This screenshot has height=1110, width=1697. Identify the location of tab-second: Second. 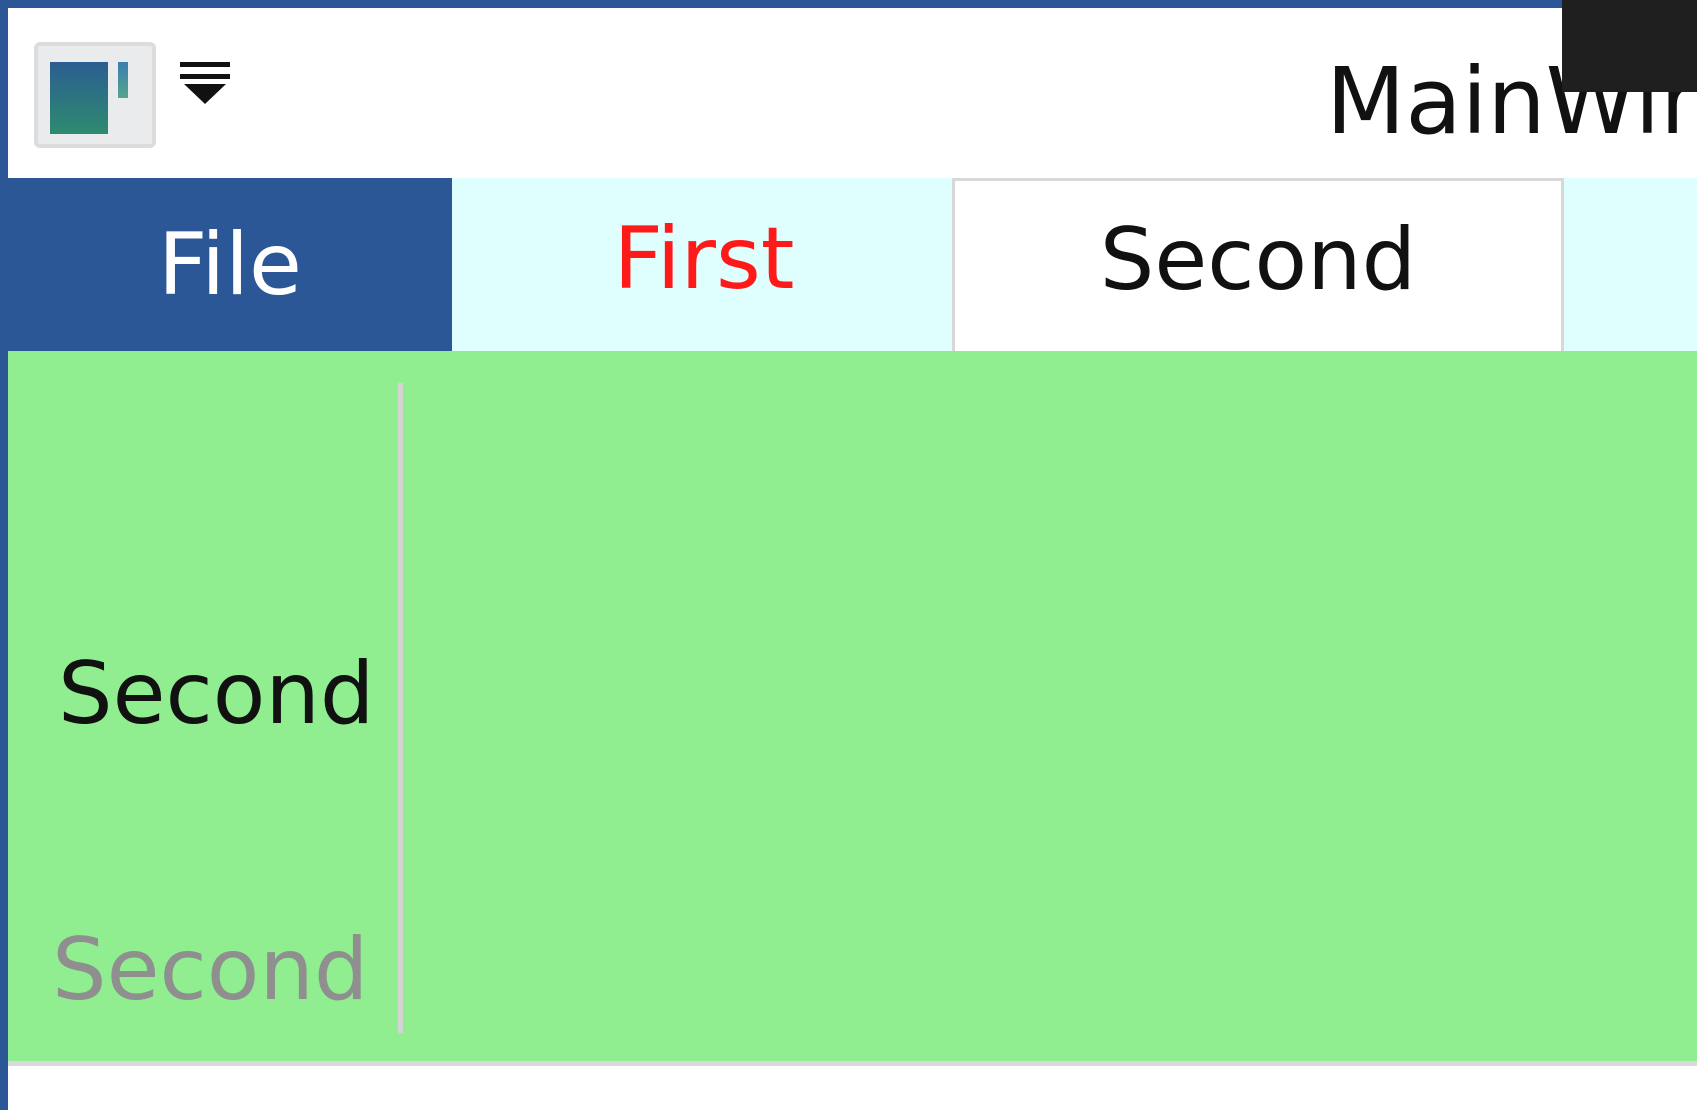
(1258, 264).